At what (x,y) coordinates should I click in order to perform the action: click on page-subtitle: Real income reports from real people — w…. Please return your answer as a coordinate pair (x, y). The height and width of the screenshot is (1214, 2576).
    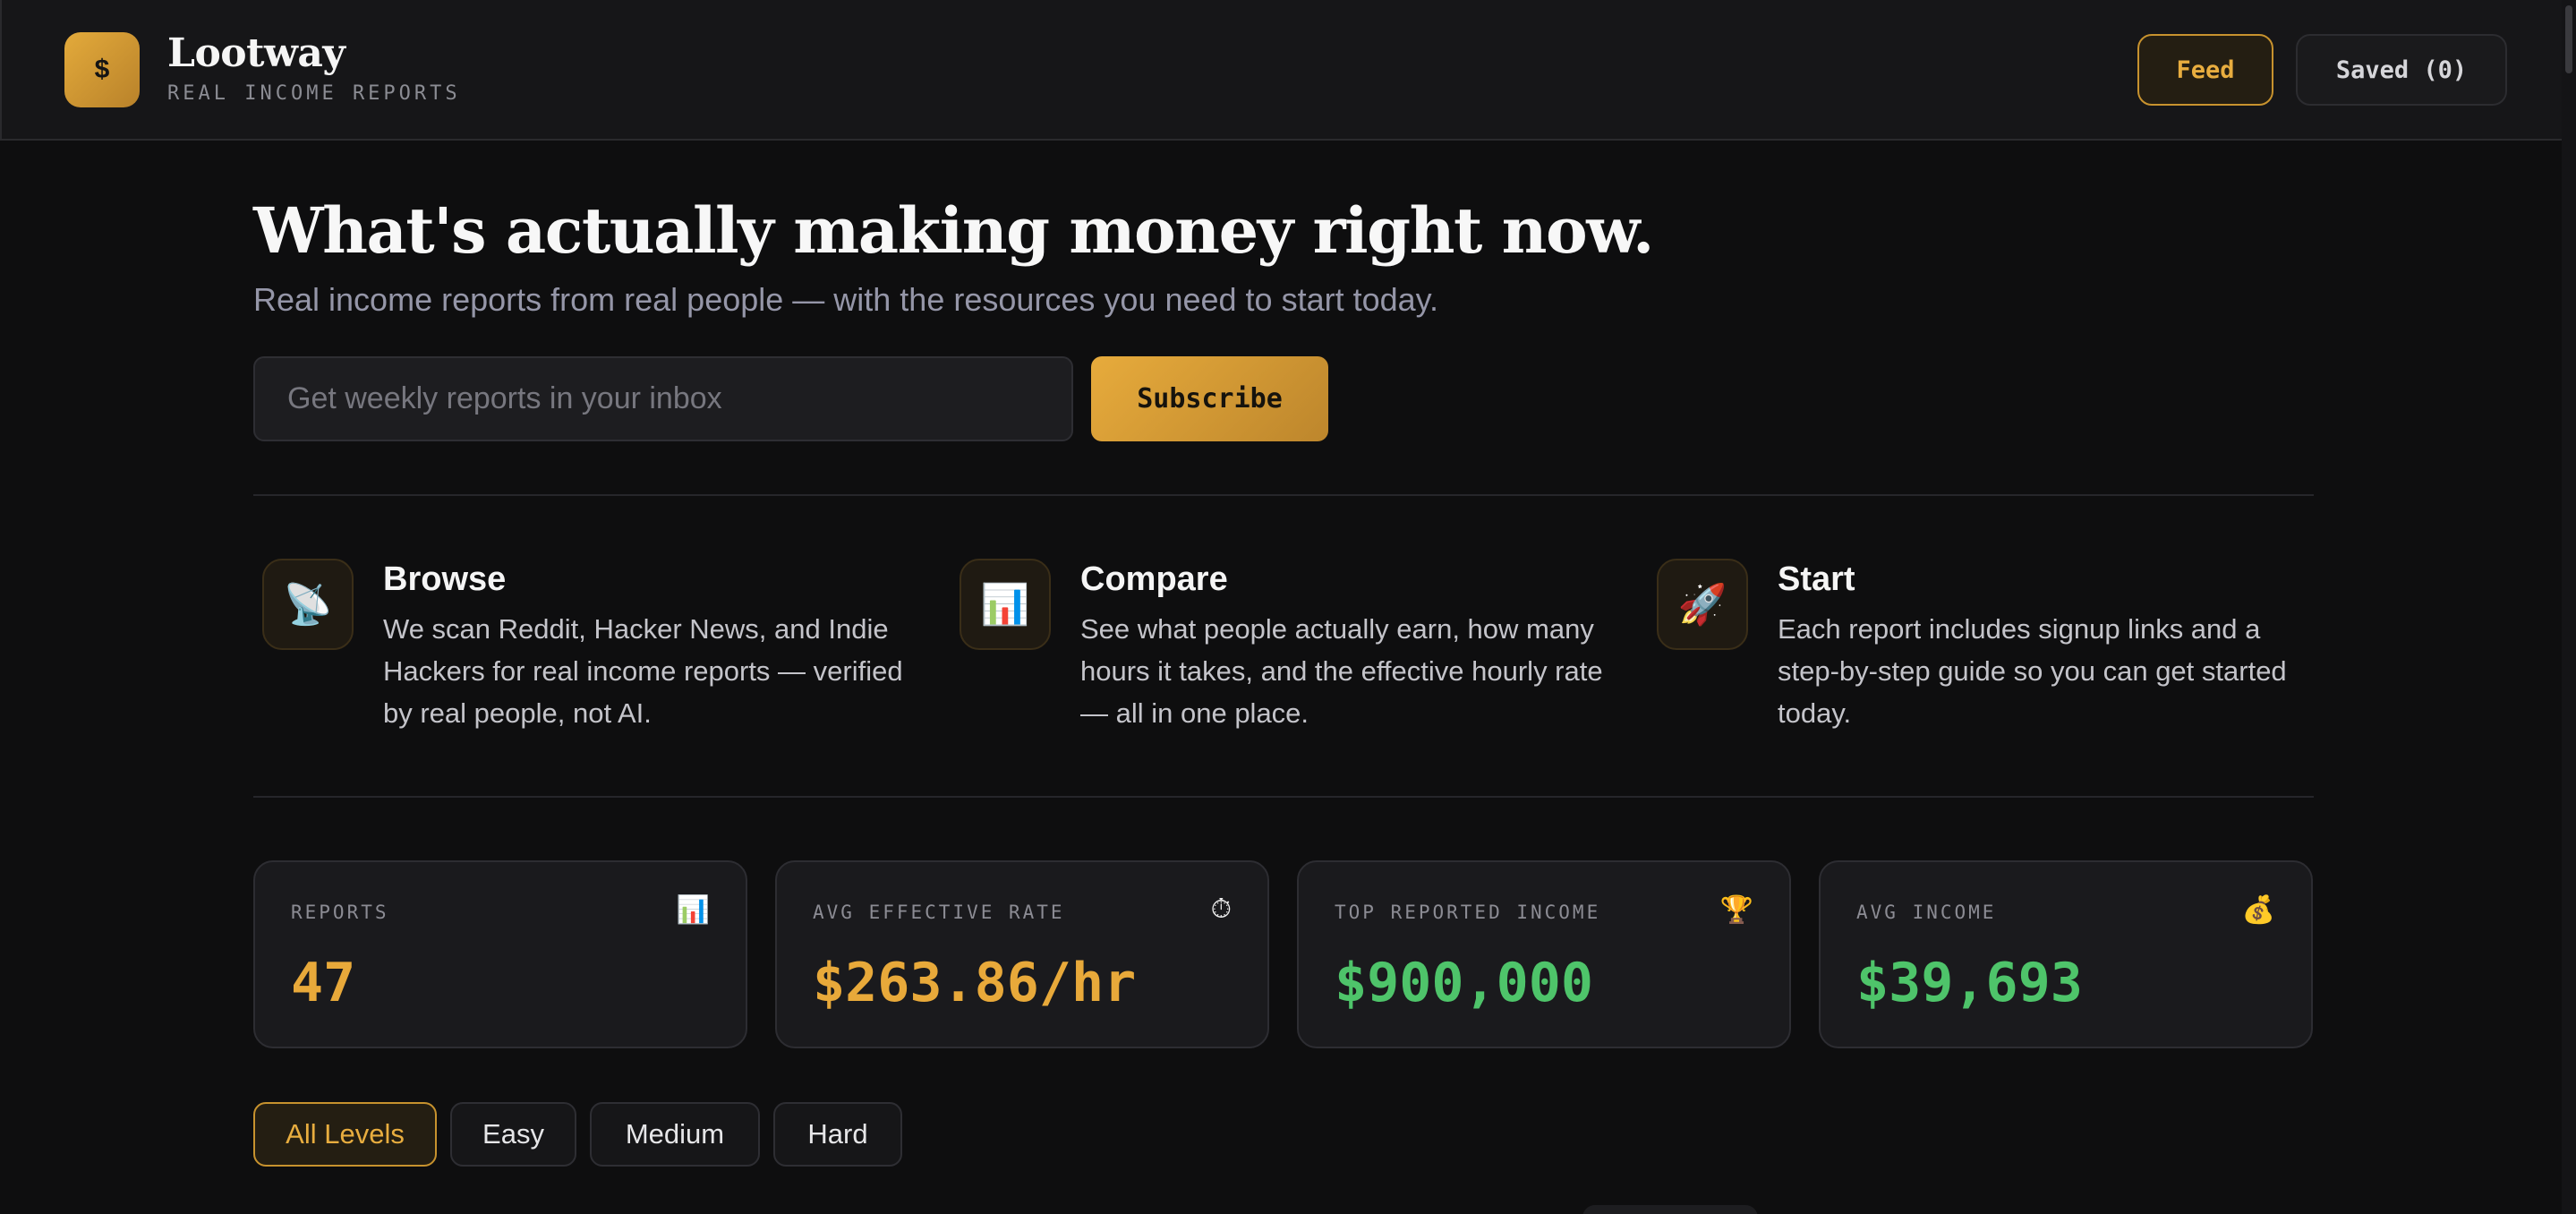
    Looking at the image, I should click on (845, 299).